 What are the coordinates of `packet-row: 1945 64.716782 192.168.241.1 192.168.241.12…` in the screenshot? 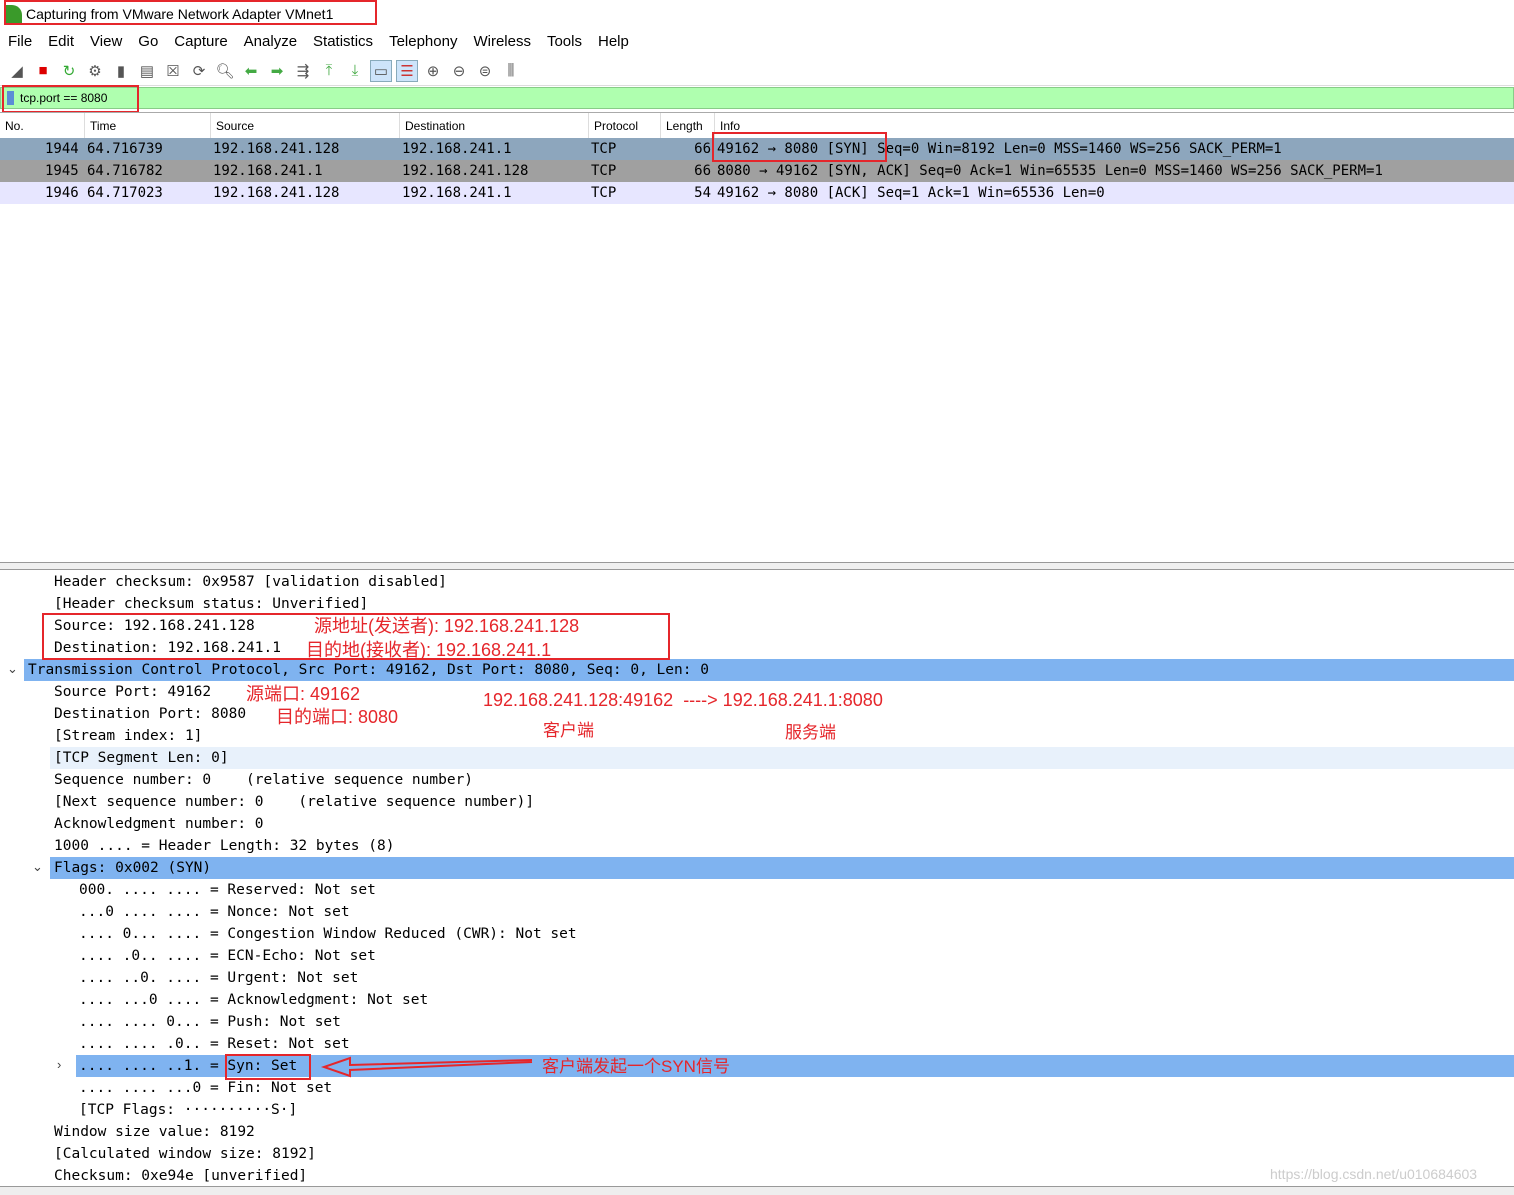 It's located at (757, 171).